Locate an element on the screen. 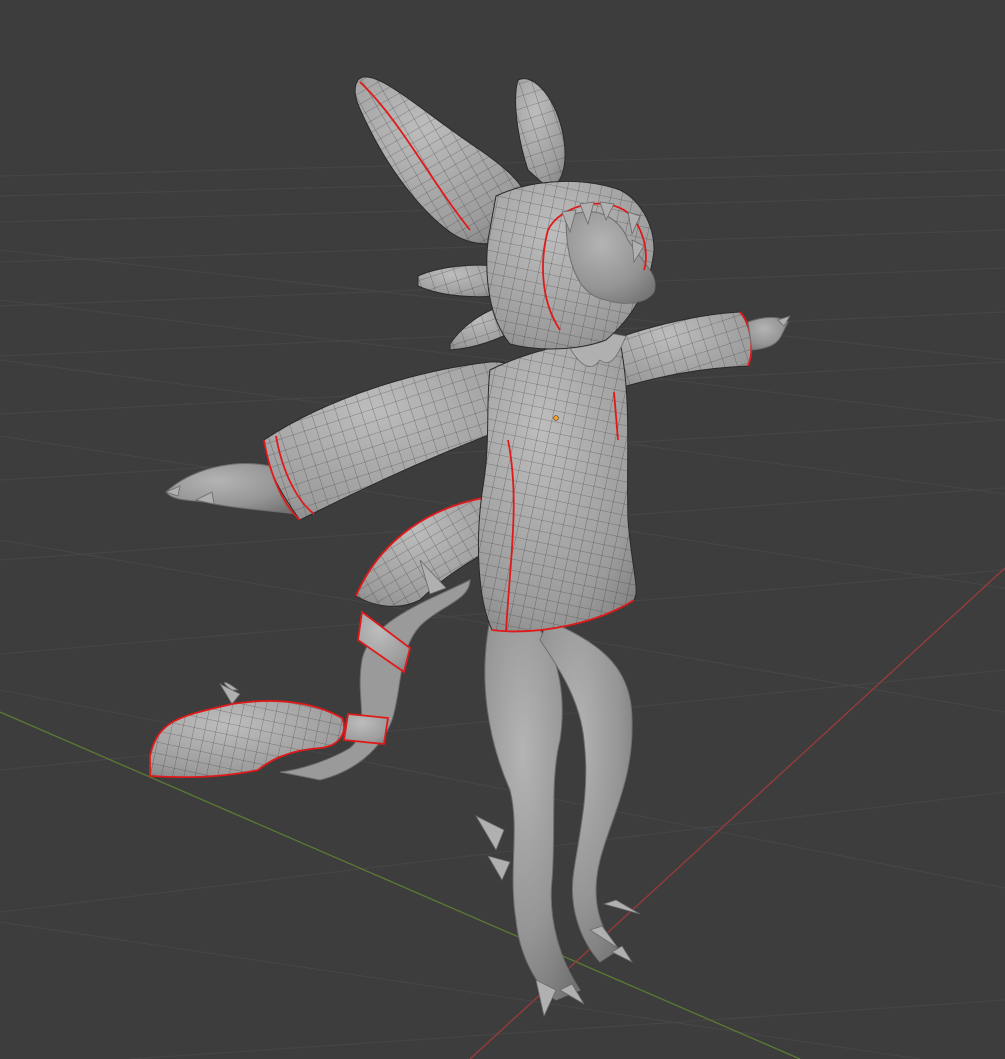 This screenshot has width=1005, height=1059. legs is located at coordinates (557, 818).